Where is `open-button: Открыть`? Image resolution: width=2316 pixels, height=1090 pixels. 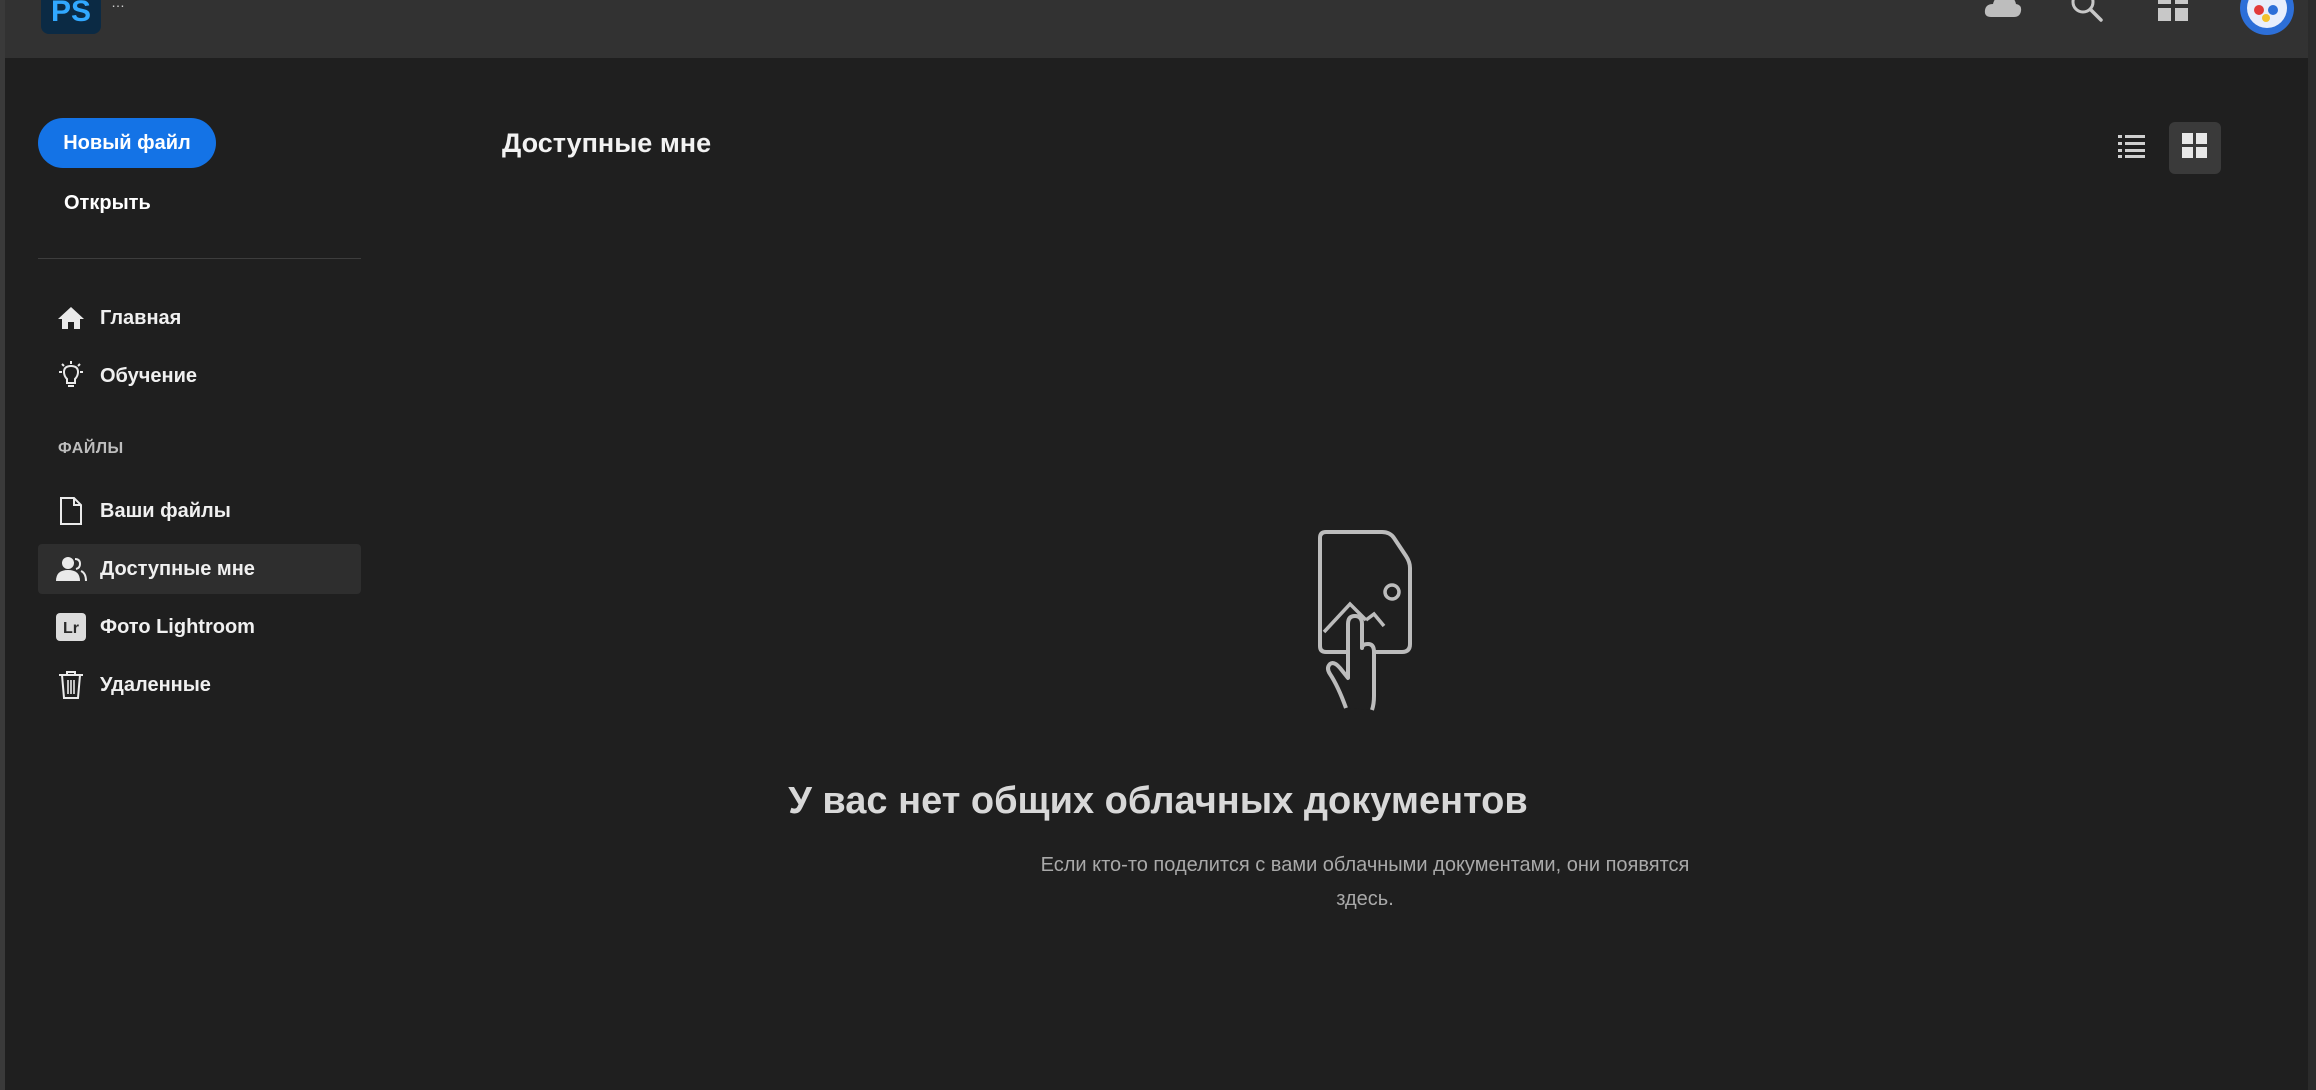
open-button: Открыть is located at coordinates (107, 203).